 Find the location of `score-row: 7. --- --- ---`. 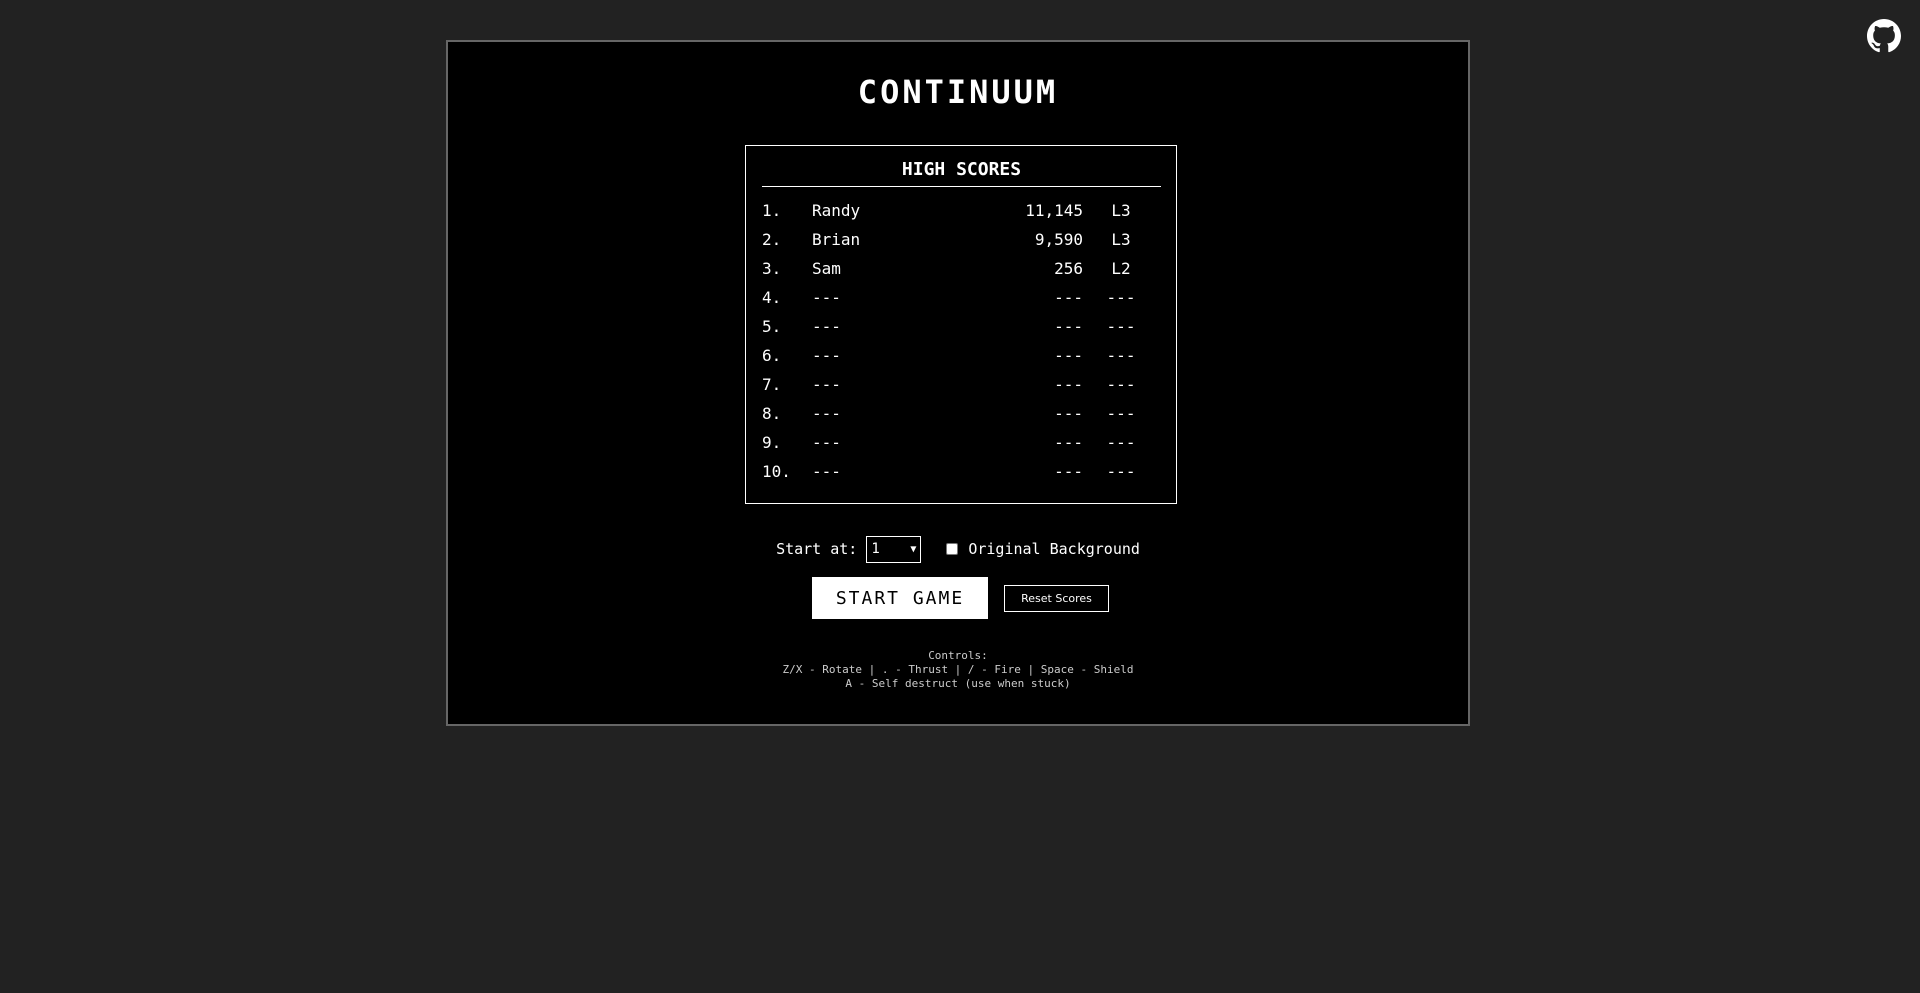

score-row: 7. --- --- --- is located at coordinates (961, 389).